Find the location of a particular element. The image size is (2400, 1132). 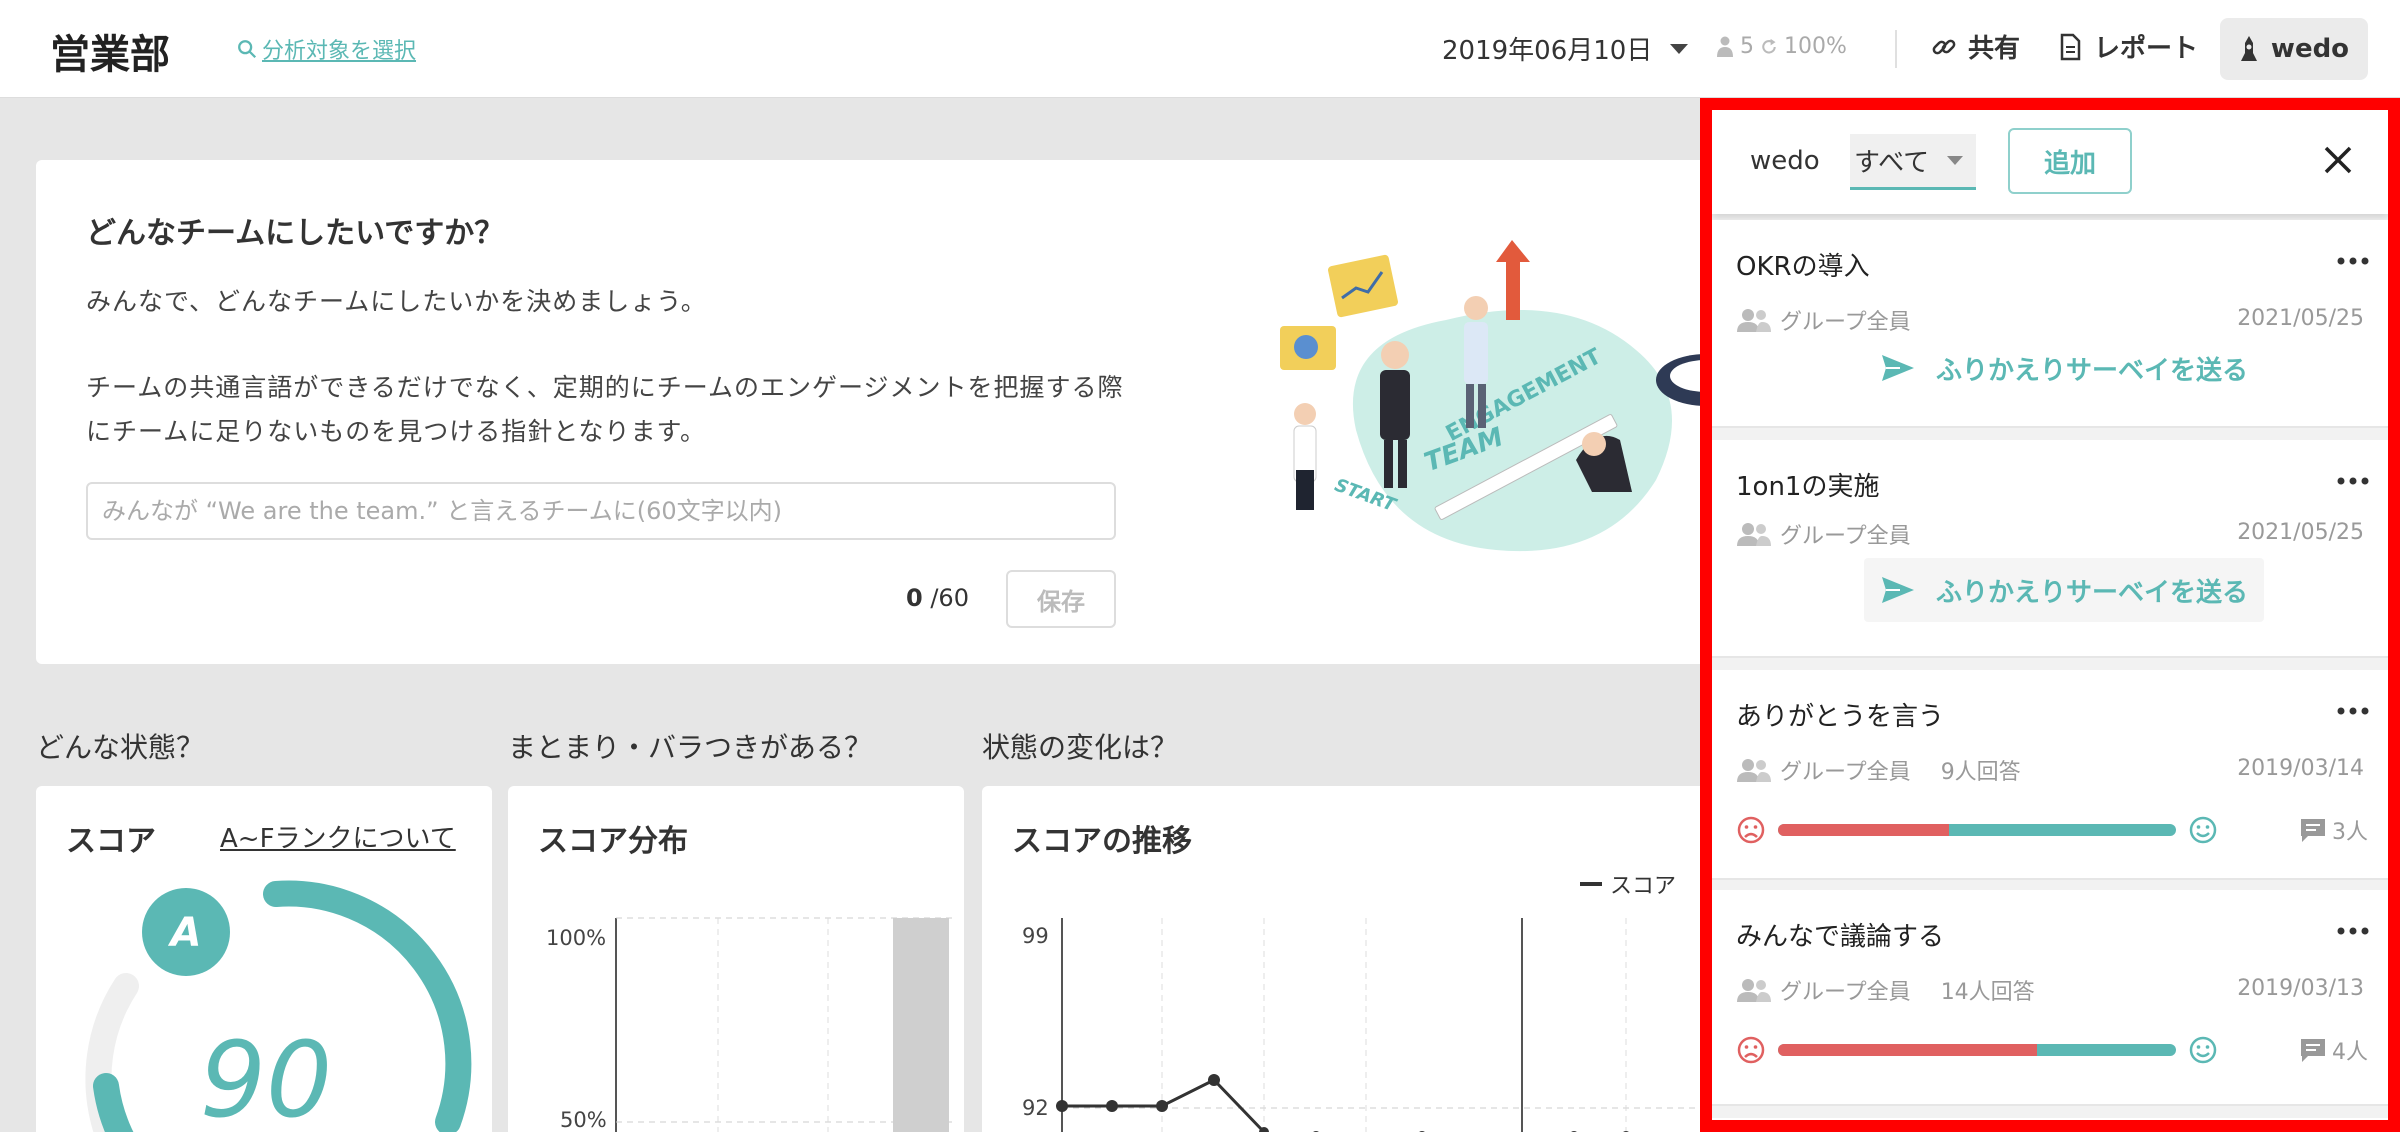

add-button: 追加 is located at coordinates (2070, 161).